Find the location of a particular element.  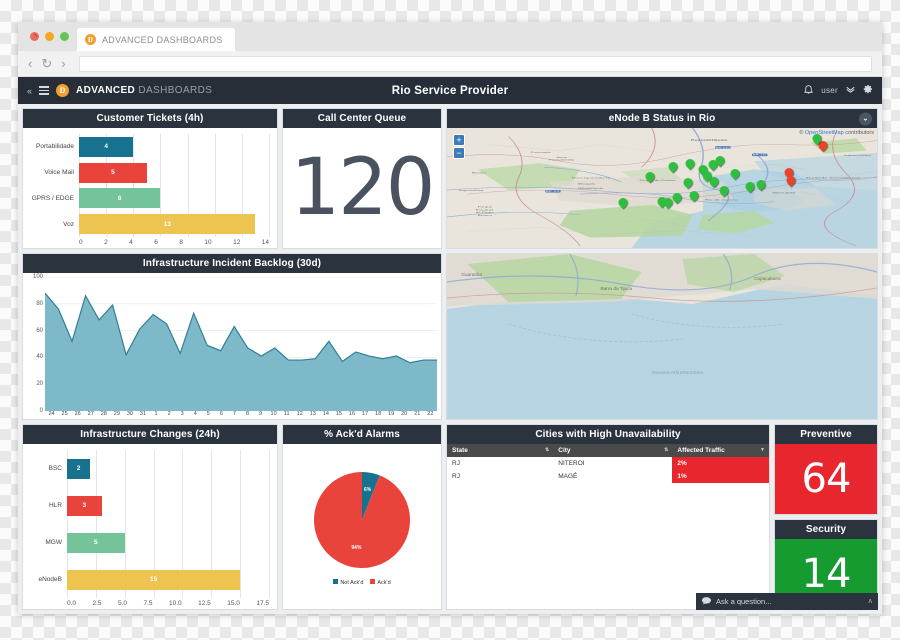

svg-text: Branca is located at coordinates (485, 216).